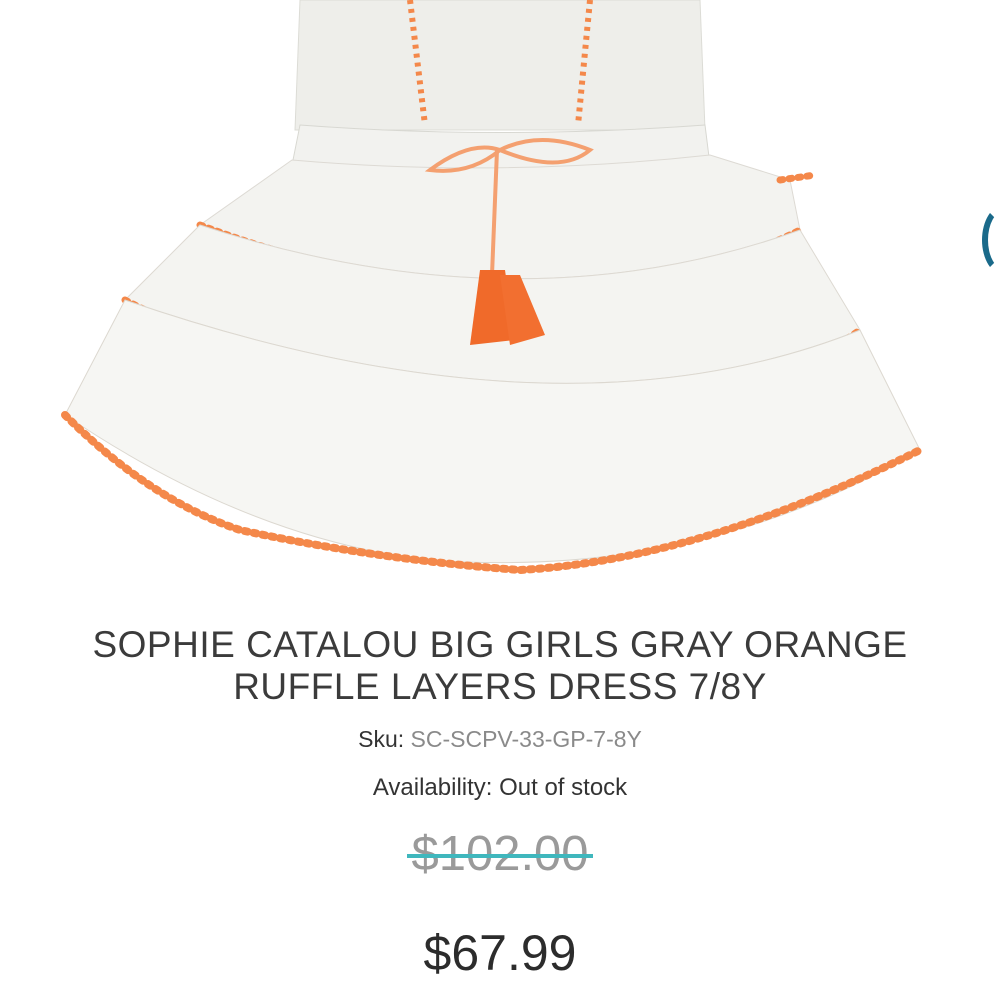 This screenshot has width=1000, height=1000. I want to click on original-price-value: $102.00, so click(500, 854).